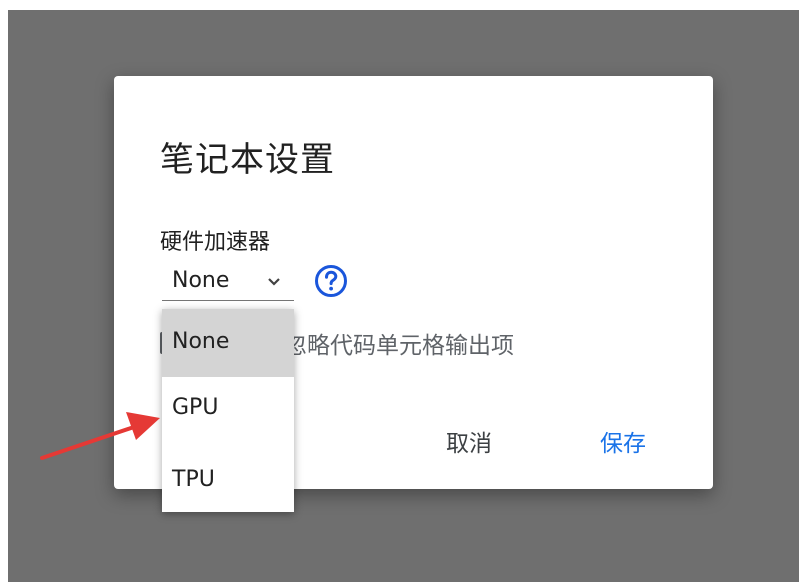 This screenshot has height=582, width=799. What do you see at coordinates (193, 479) in the screenshot?
I see `dropdown-option-label: TPU` at bounding box center [193, 479].